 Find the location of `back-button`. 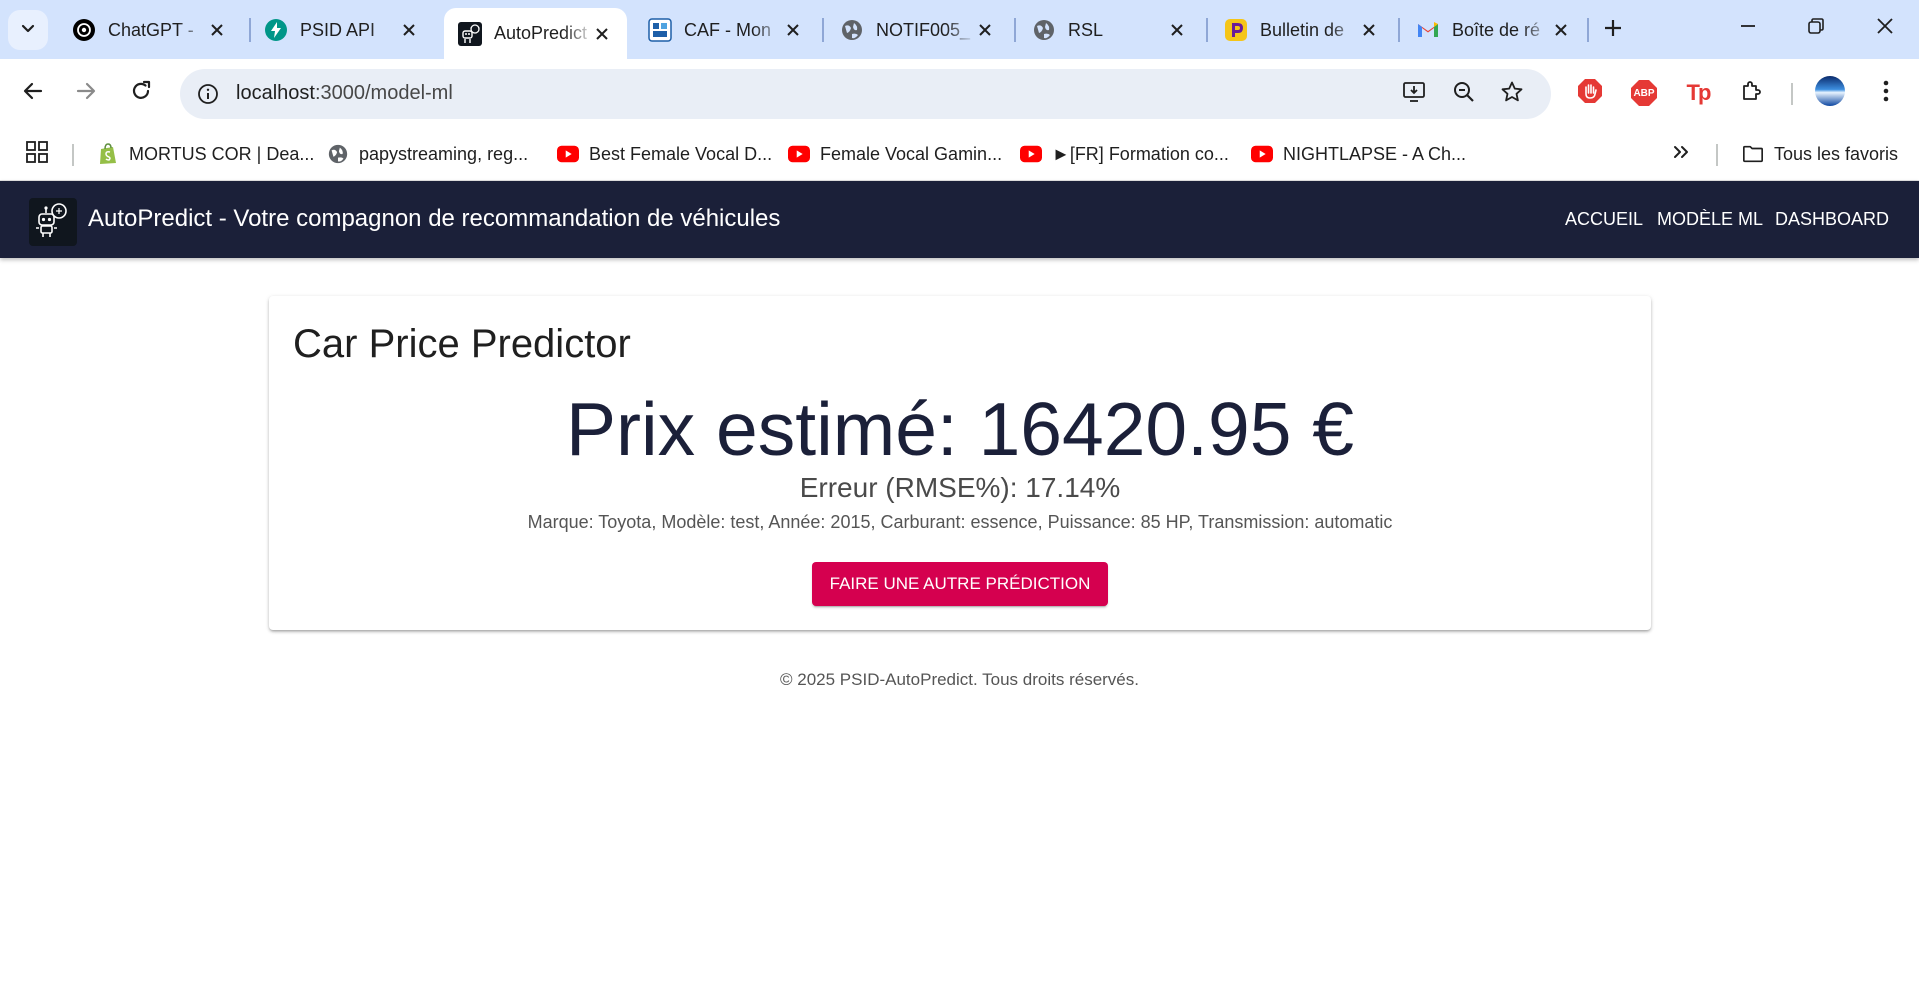

back-button is located at coordinates (33, 93).